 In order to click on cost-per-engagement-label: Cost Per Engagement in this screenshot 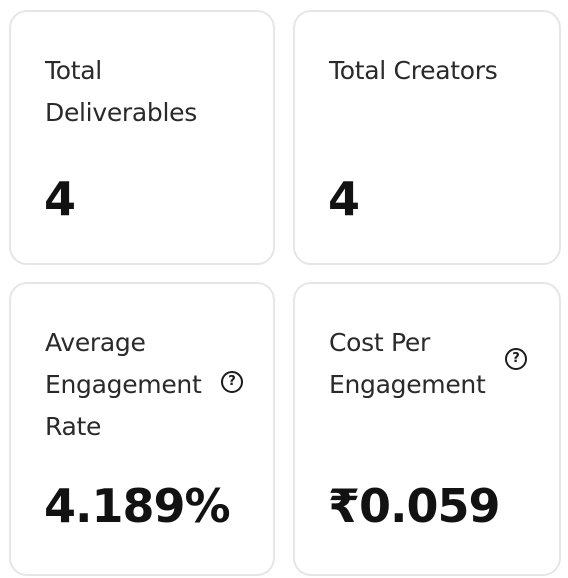, I will do `click(407, 363)`.